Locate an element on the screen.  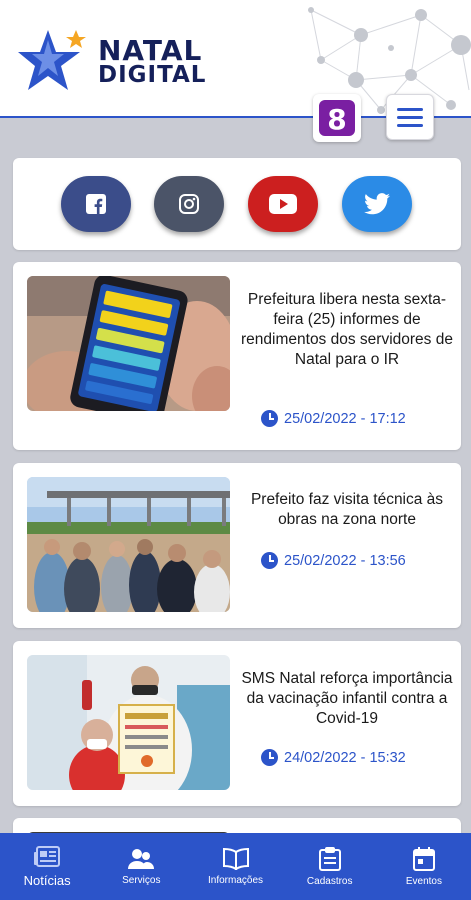
nav-label: Serviços is located at coordinates (141, 880).